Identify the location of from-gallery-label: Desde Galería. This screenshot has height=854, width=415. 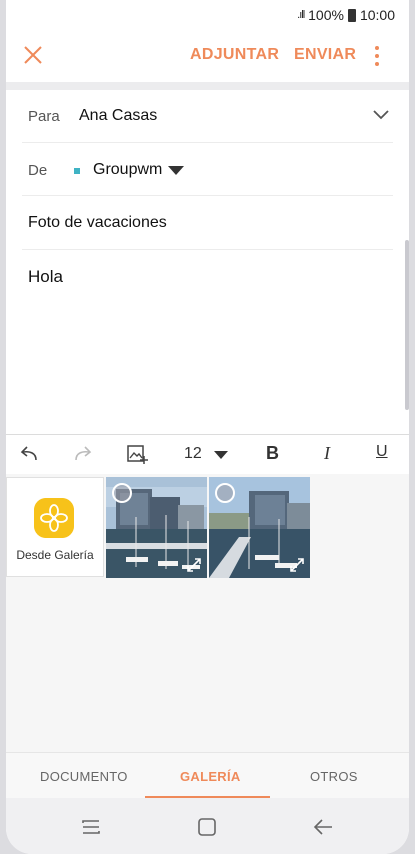
(55, 555).